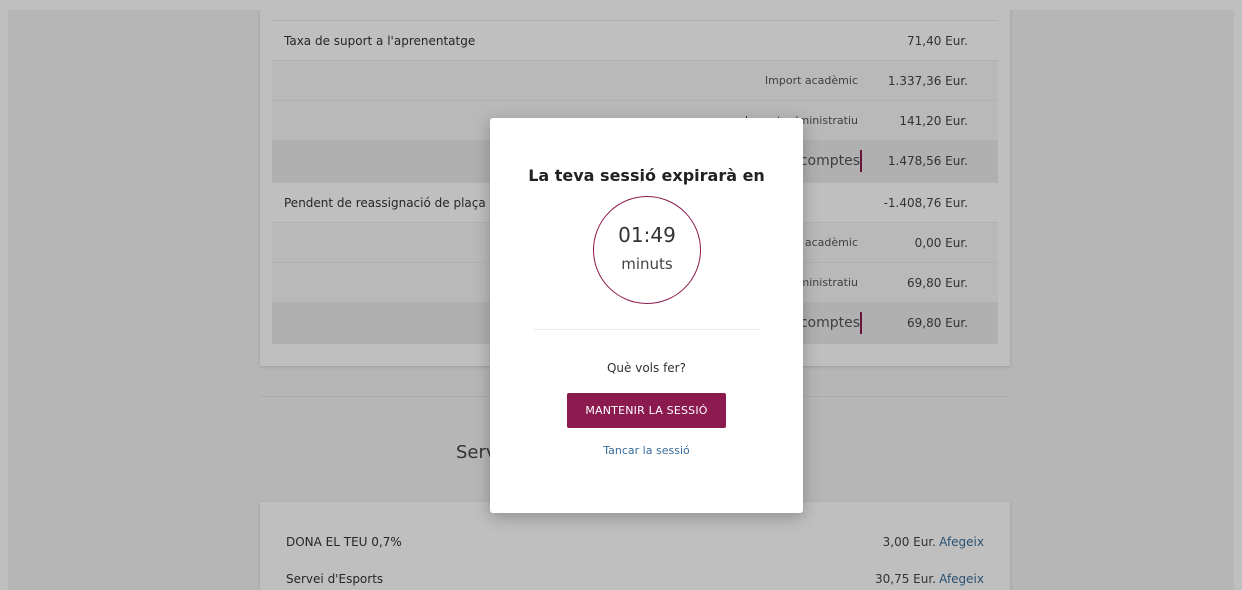 The width and height of the screenshot is (1242, 590). Describe the element at coordinates (646, 450) in the screenshot. I see `logout-link: Tancar la sessió` at that location.